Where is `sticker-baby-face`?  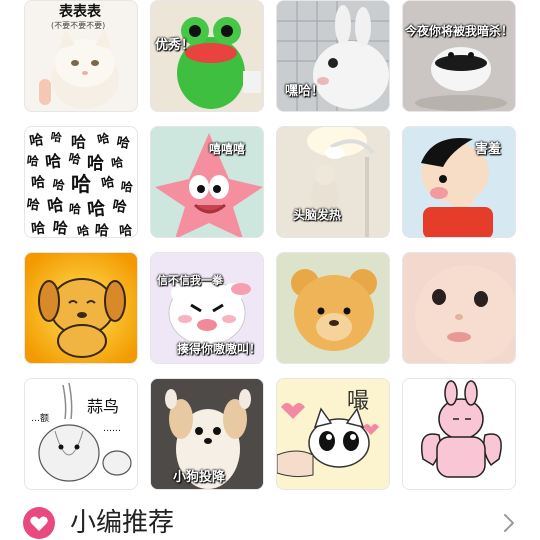
sticker-baby-face is located at coordinates (459, 308).